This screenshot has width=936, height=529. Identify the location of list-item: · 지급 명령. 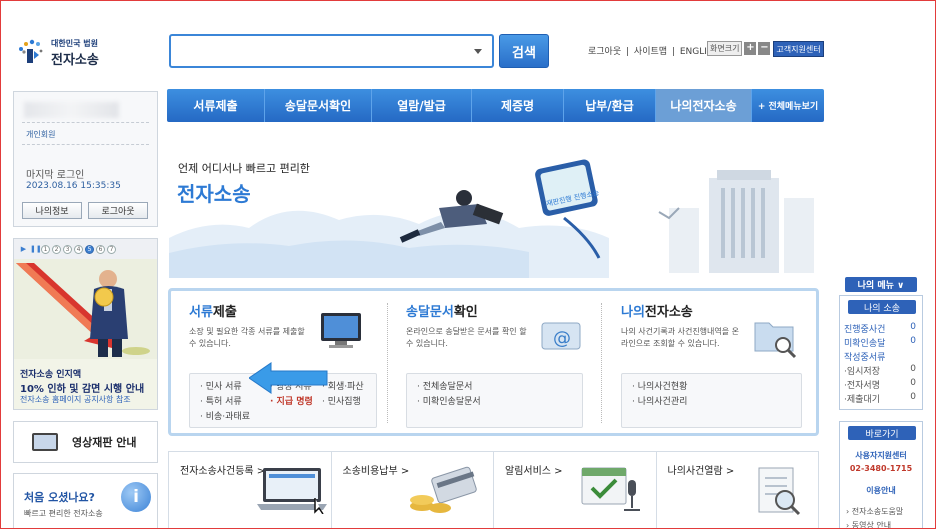
(291, 402).